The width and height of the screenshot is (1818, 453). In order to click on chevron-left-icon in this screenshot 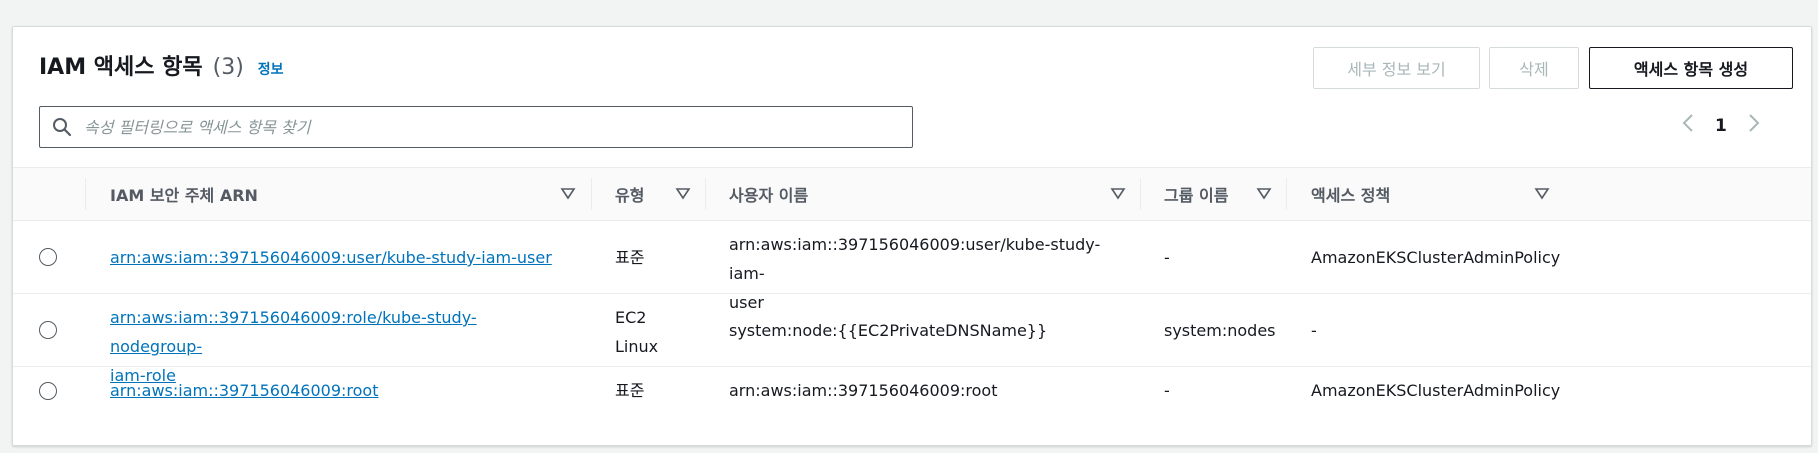, I will do `click(1688, 126)`.